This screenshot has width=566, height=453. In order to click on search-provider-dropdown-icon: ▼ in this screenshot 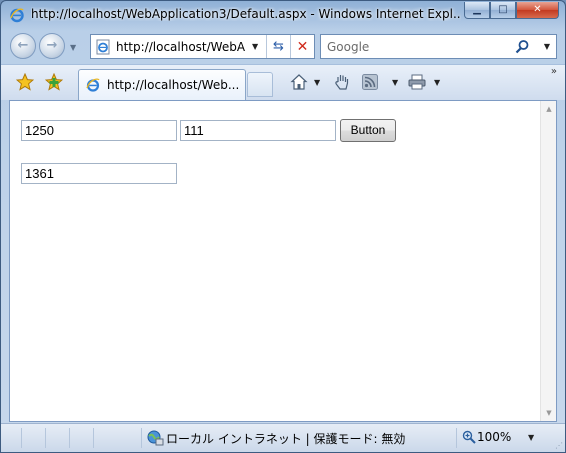, I will do `click(547, 46)`.